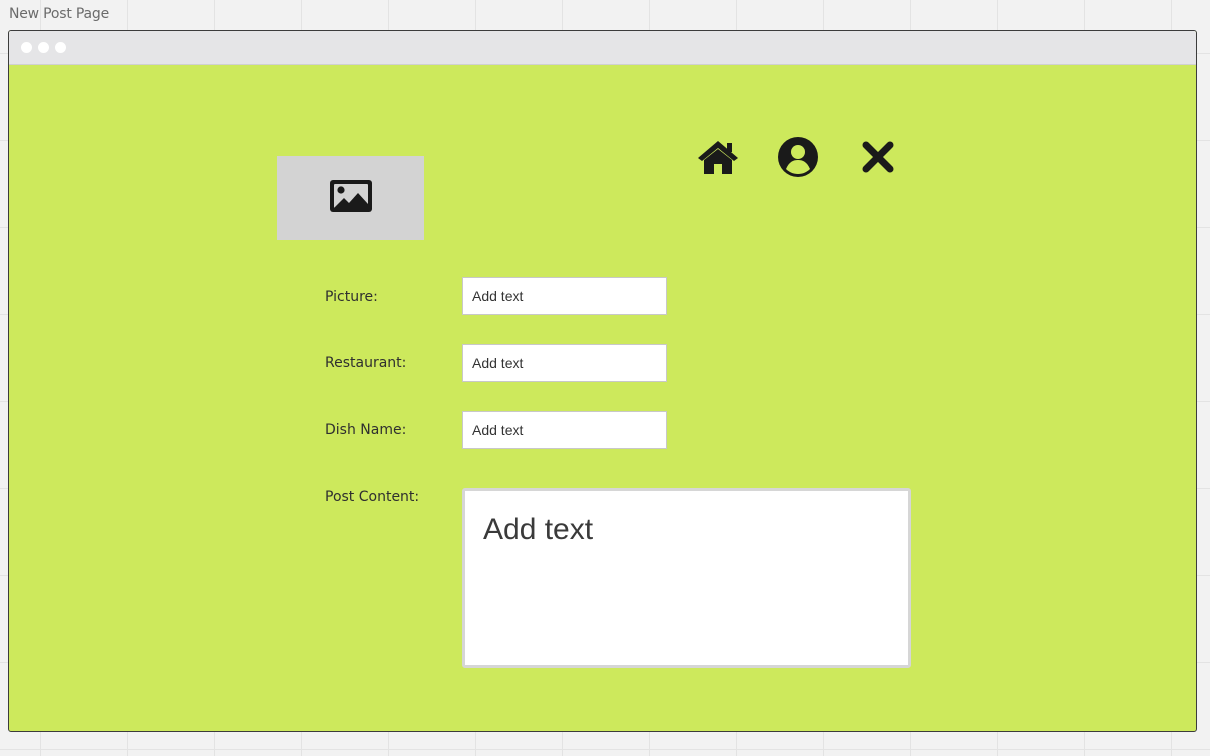 The height and width of the screenshot is (756, 1210). What do you see at coordinates (59, 14) in the screenshot?
I see `frame-title: New Post Page` at bounding box center [59, 14].